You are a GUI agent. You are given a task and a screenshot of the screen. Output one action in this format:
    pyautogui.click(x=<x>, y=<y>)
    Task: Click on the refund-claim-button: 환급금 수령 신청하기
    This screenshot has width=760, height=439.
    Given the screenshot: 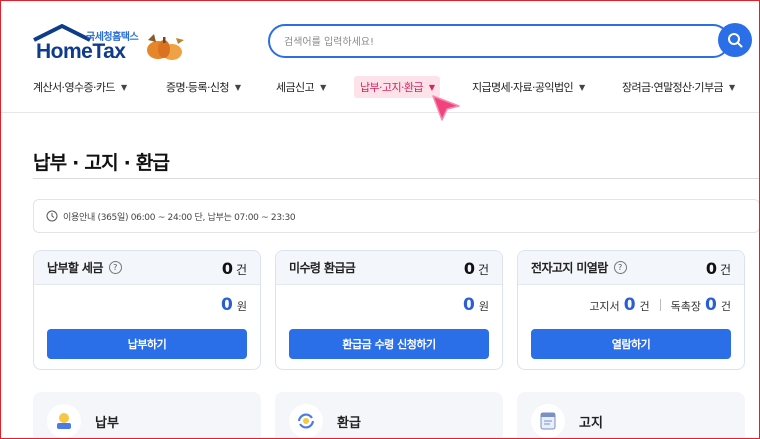 What is the action you would take?
    pyautogui.click(x=389, y=344)
    